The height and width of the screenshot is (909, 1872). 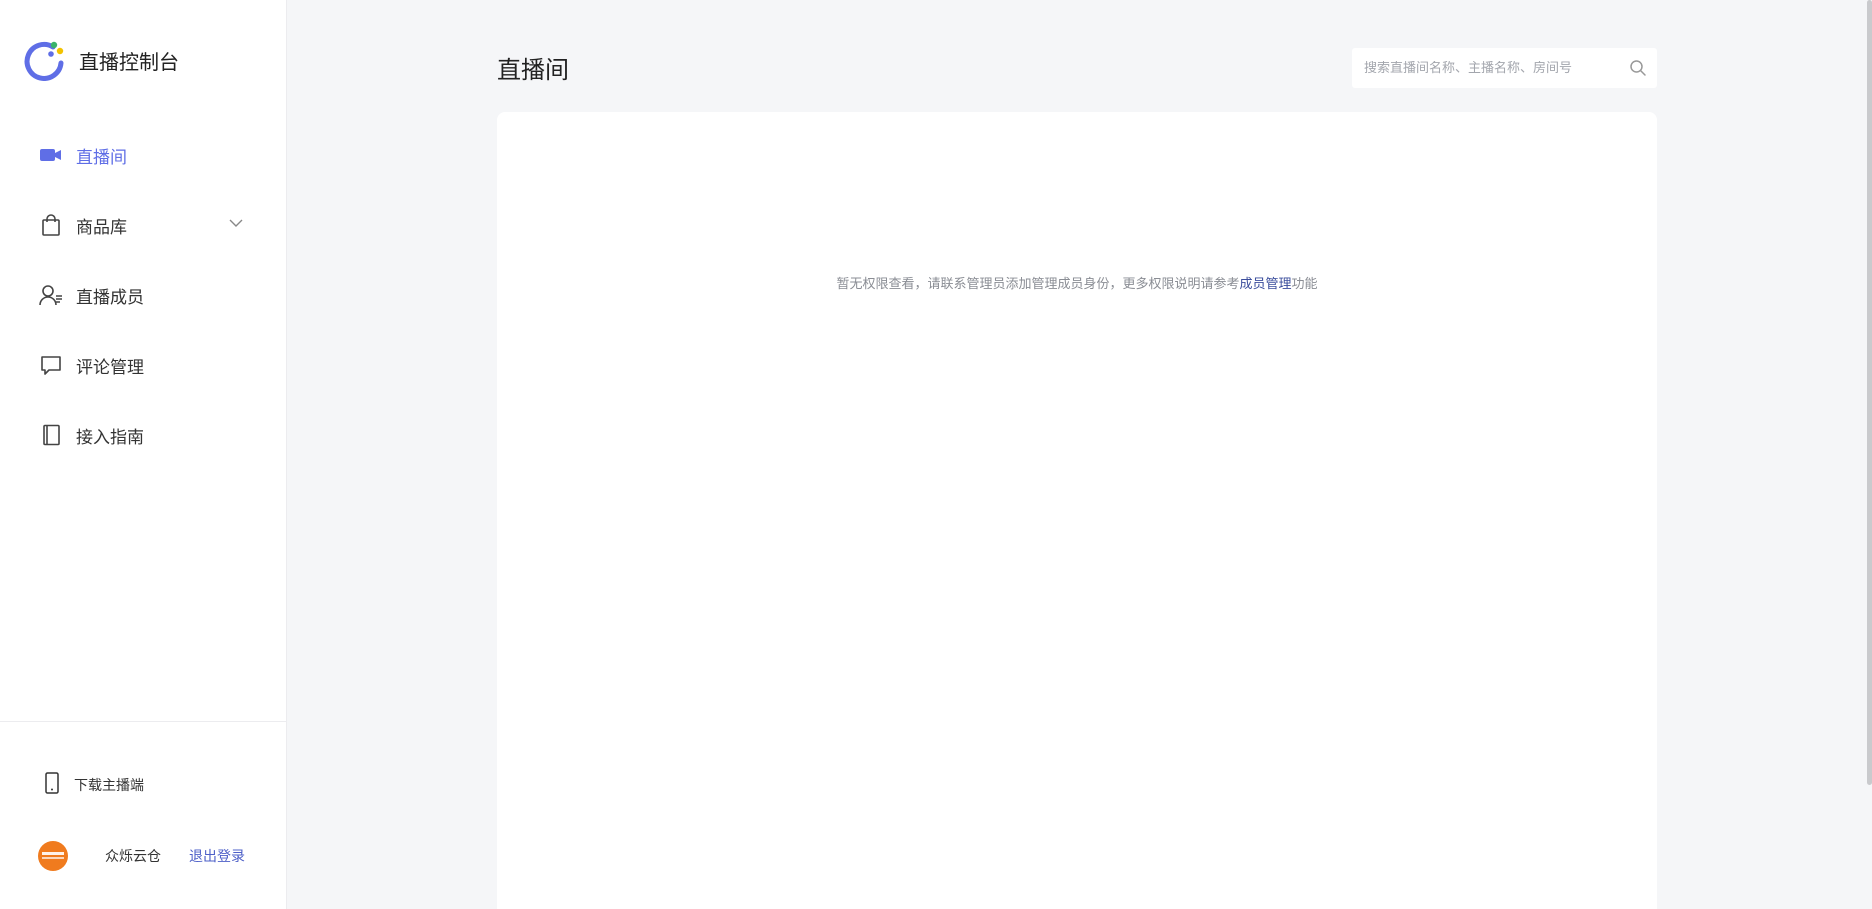 I want to click on page-title: 直播间, so click(x=533, y=70).